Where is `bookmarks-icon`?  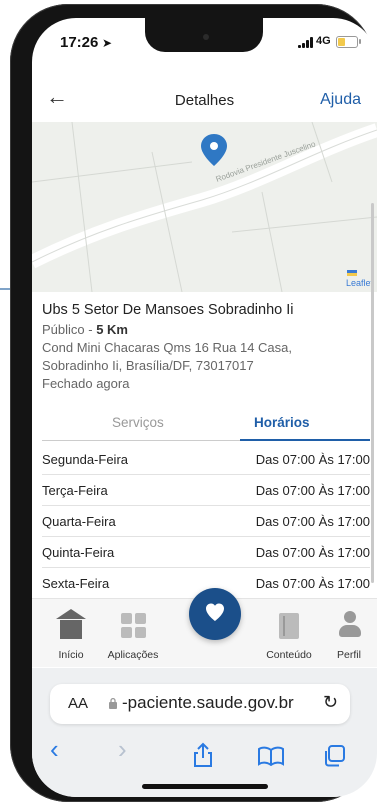
bookmarks-icon is located at coordinates (271, 756).